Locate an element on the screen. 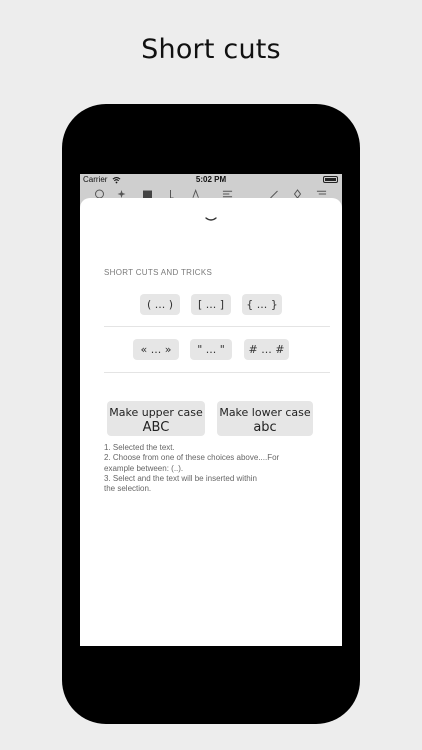 The width and height of the screenshot is (422, 750). instruction-line: the selection. is located at coordinates (128, 489).